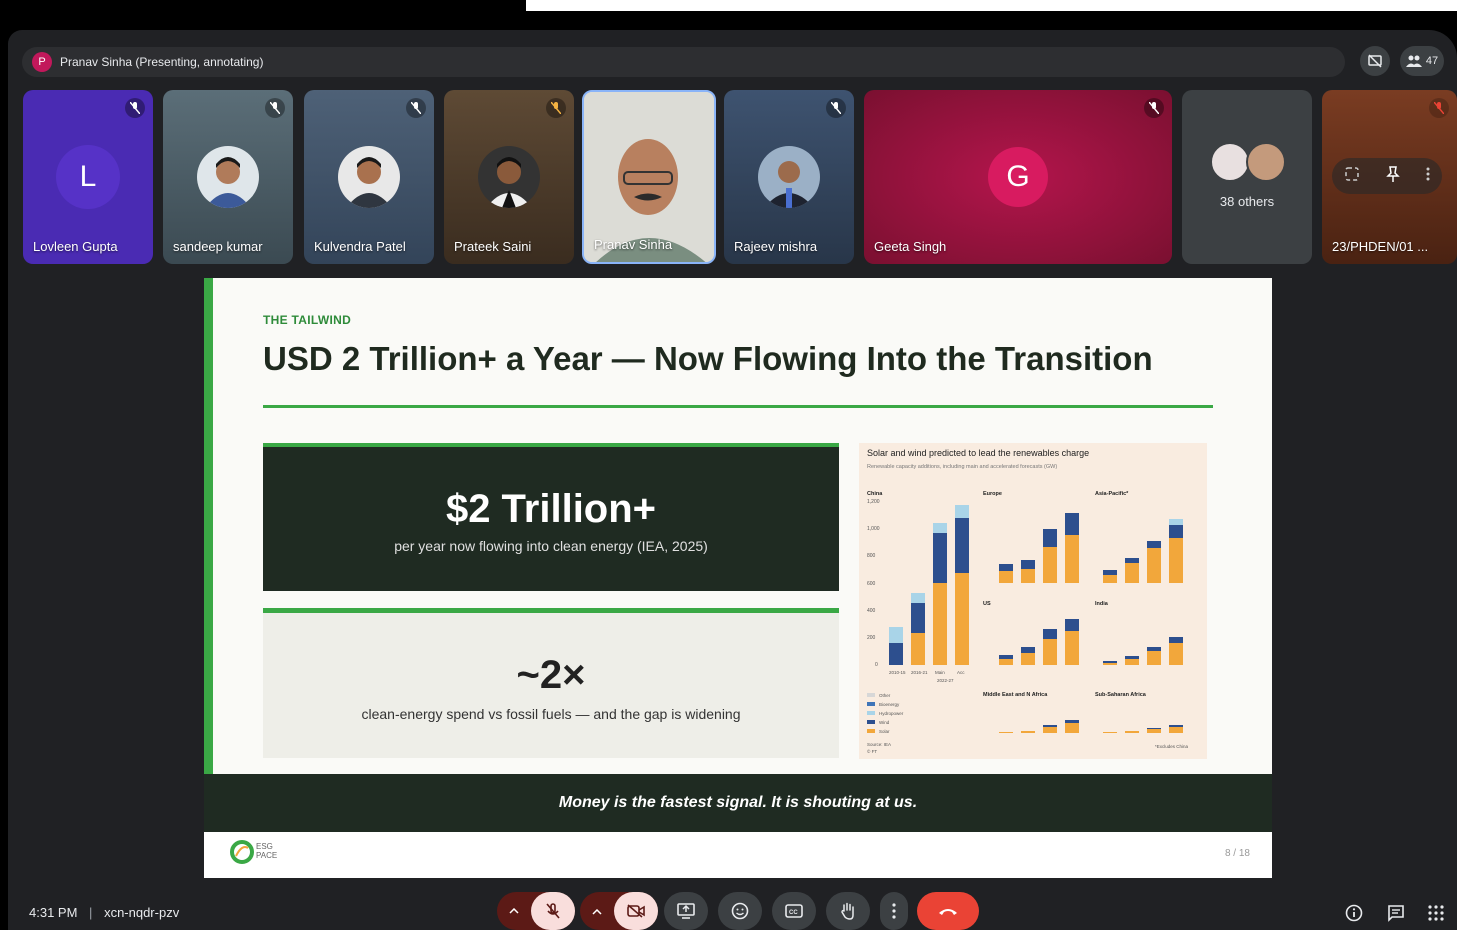 The image size is (1457, 930). Describe the element at coordinates (1102, 604) in the screenshot. I see `panel-title-india: India` at that location.